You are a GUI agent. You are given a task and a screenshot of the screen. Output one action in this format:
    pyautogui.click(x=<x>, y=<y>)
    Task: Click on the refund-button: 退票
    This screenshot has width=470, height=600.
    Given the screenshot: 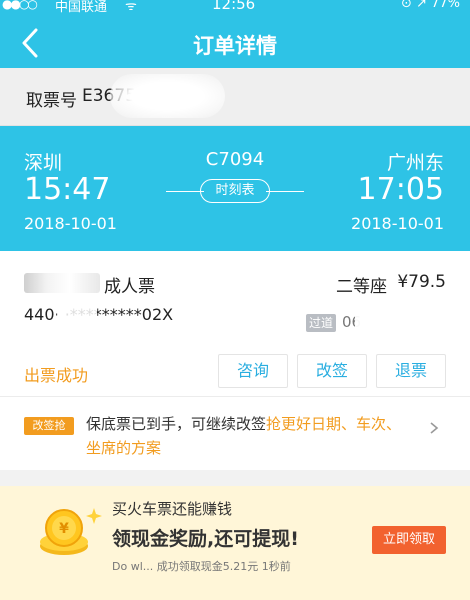 What is the action you would take?
    pyautogui.click(x=411, y=371)
    